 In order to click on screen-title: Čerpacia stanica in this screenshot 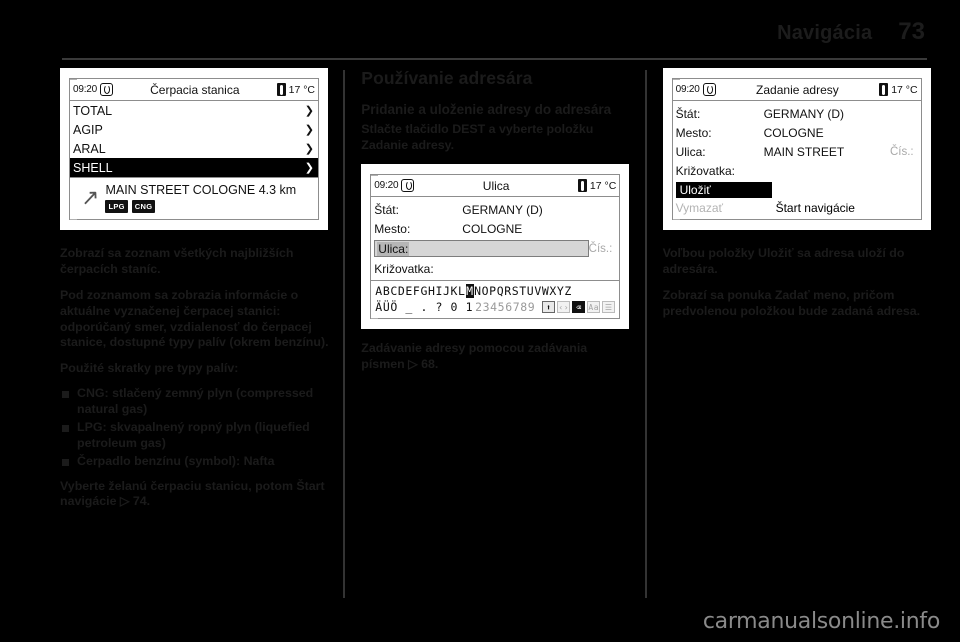, I will do `click(195, 89)`.